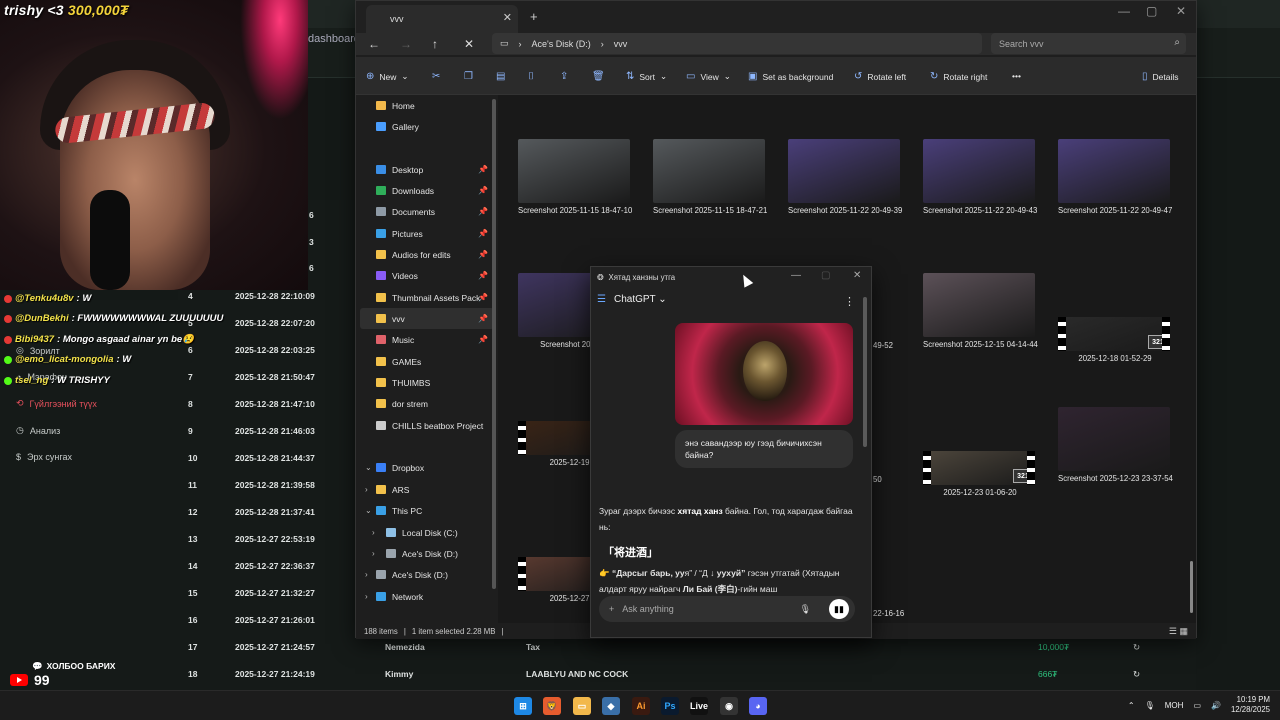 Image resolution: width=1280 pixels, height=720 pixels. What do you see at coordinates (427, 105) in the screenshot?
I see `nav-item: Home` at bounding box center [427, 105].